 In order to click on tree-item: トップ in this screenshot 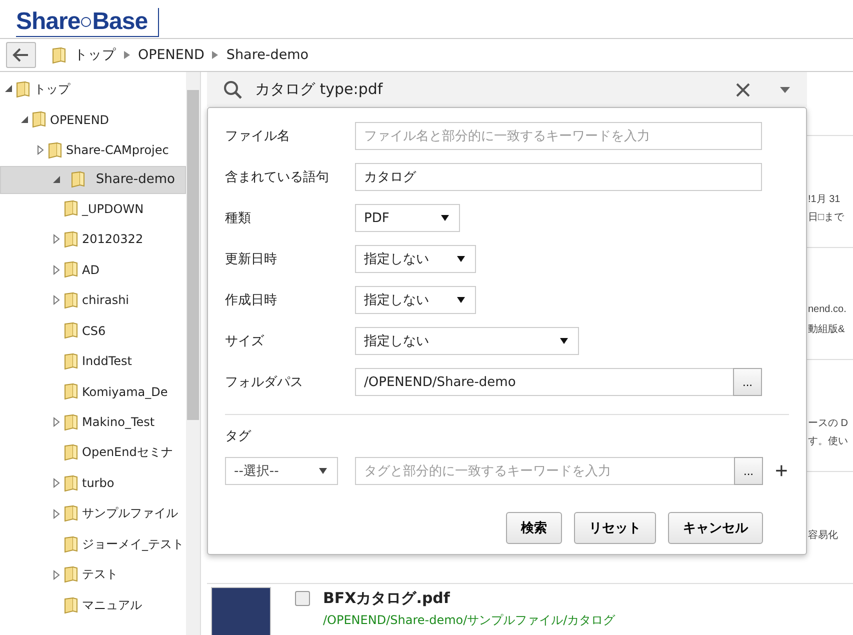, I will do `click(93, 89)`.